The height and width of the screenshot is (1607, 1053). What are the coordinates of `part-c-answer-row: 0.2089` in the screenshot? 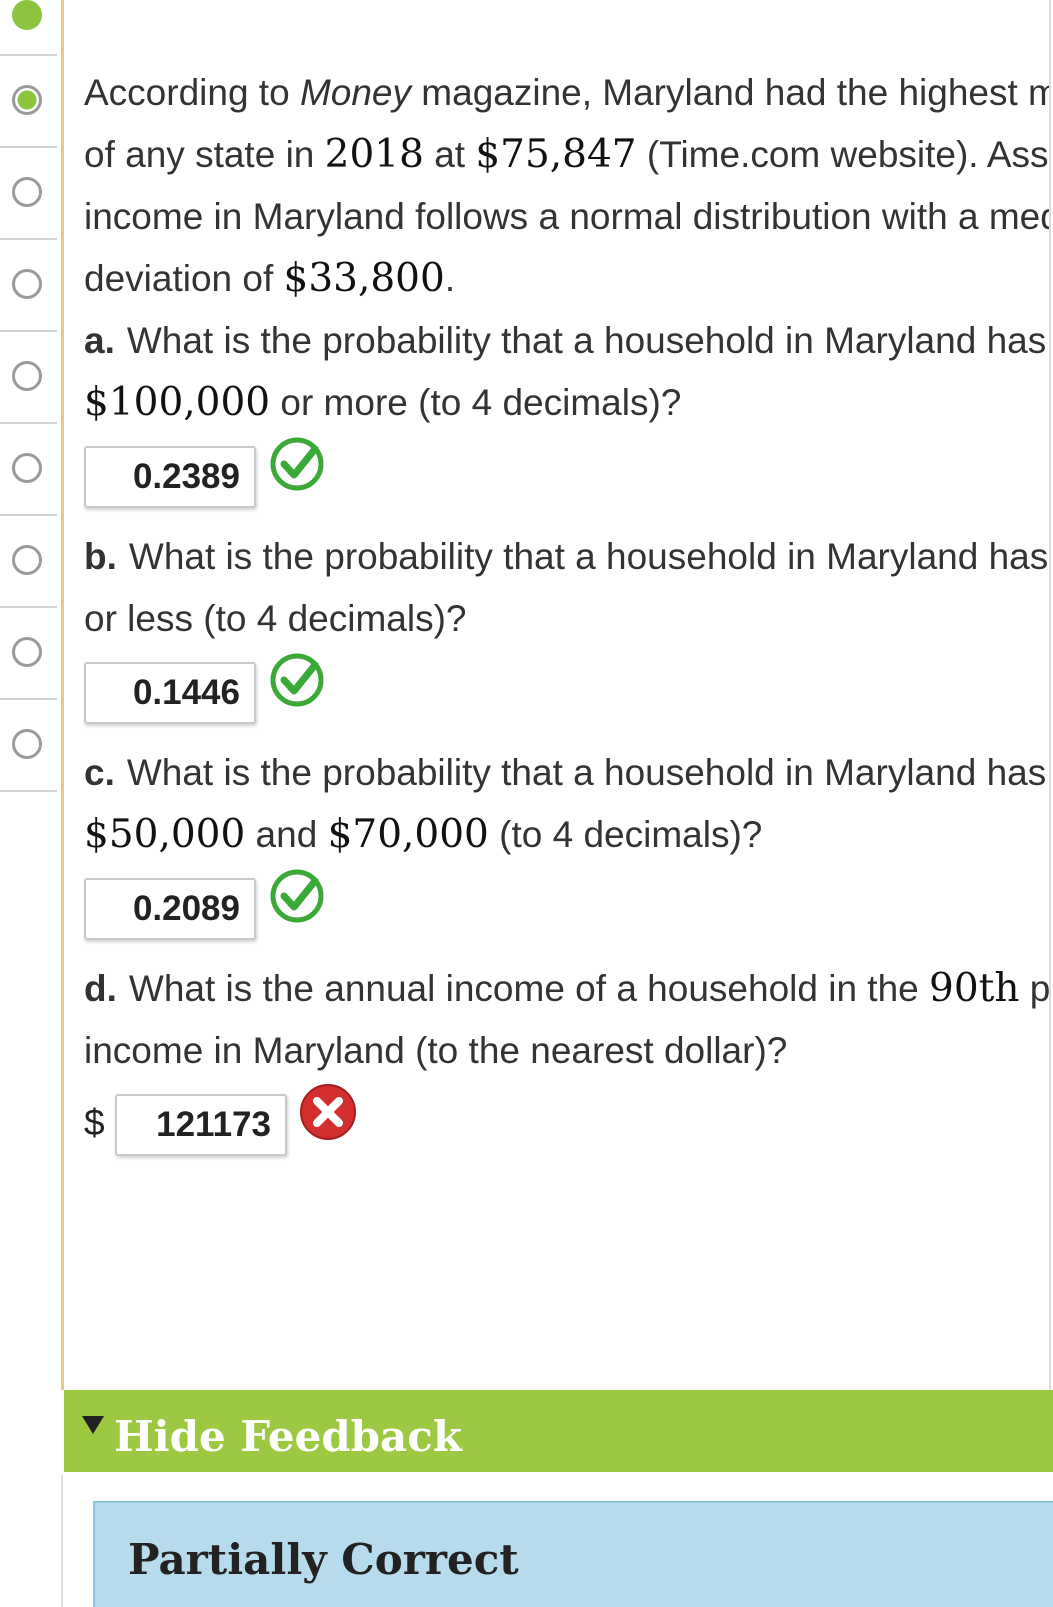 It's located at (568, 912).